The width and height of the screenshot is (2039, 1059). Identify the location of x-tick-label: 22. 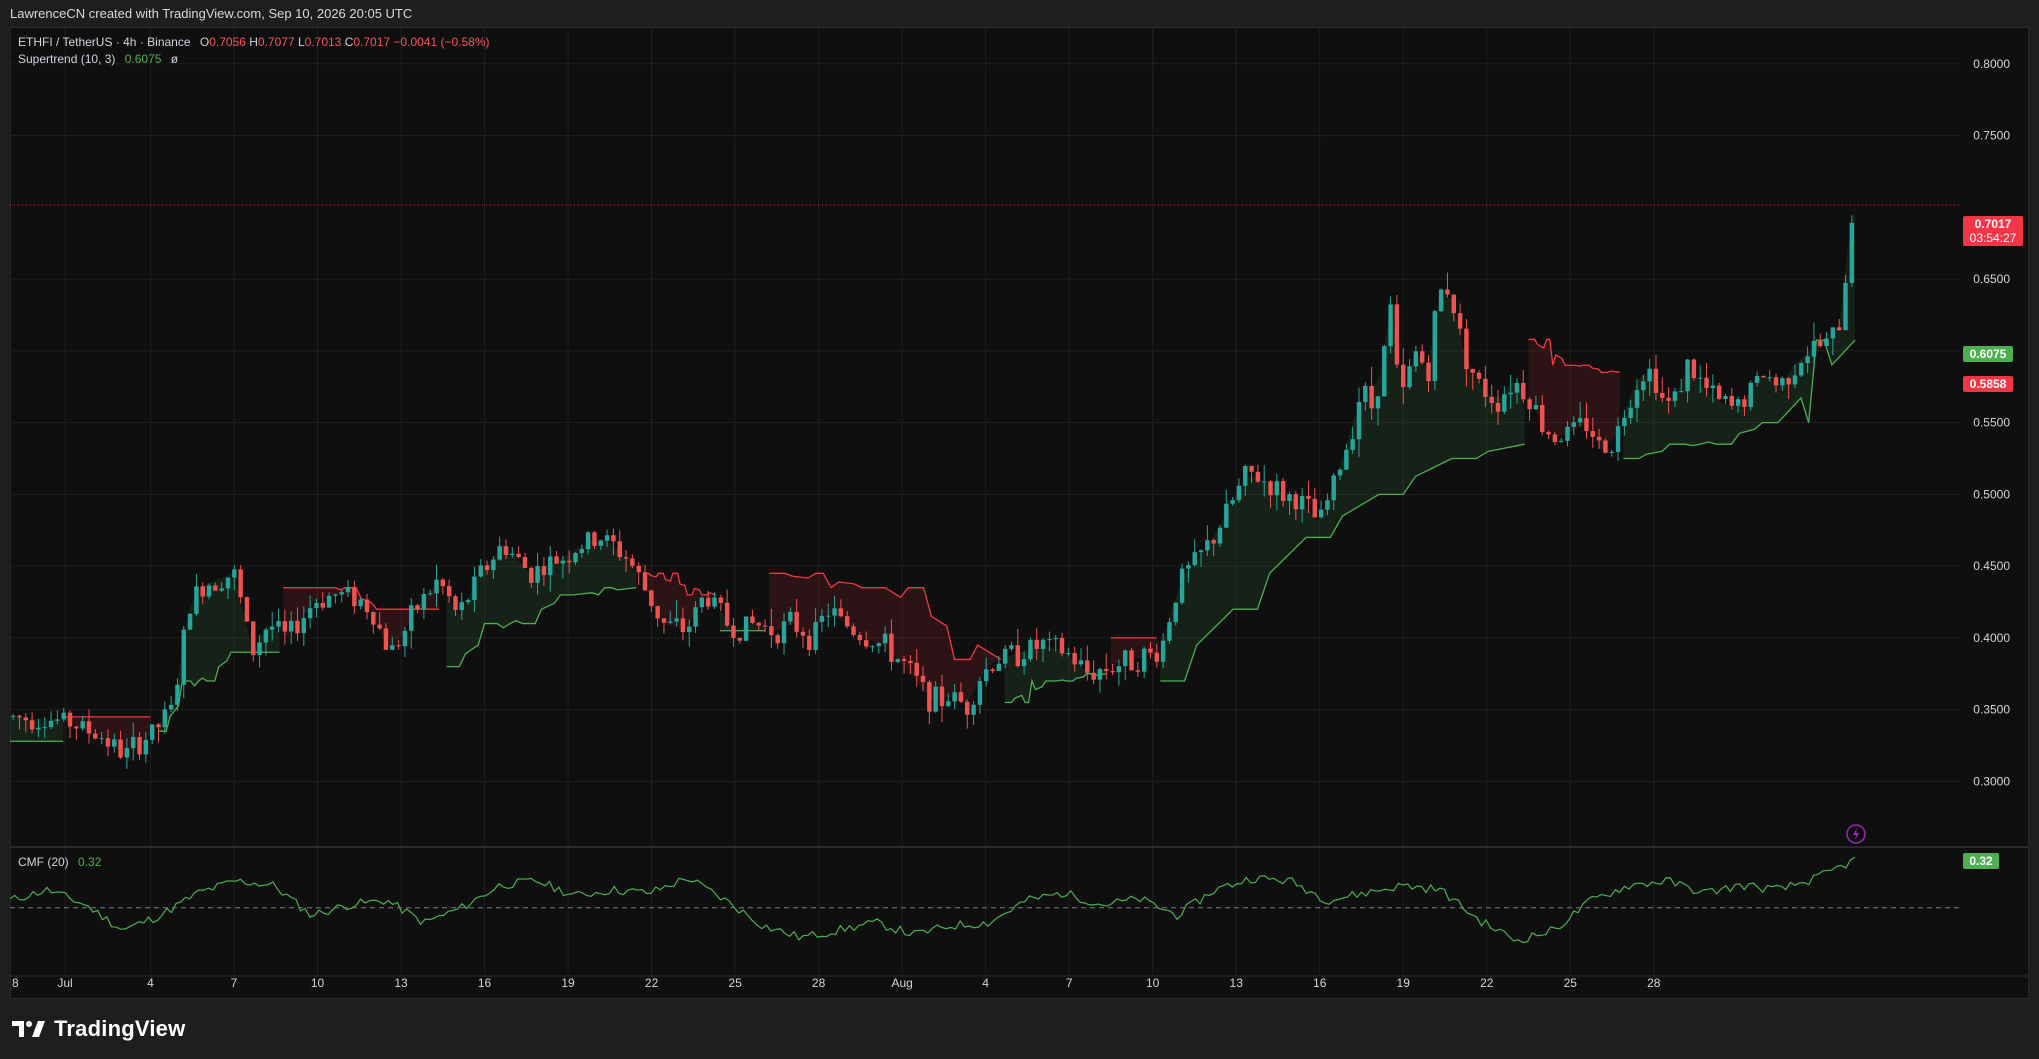
(1487, 983).